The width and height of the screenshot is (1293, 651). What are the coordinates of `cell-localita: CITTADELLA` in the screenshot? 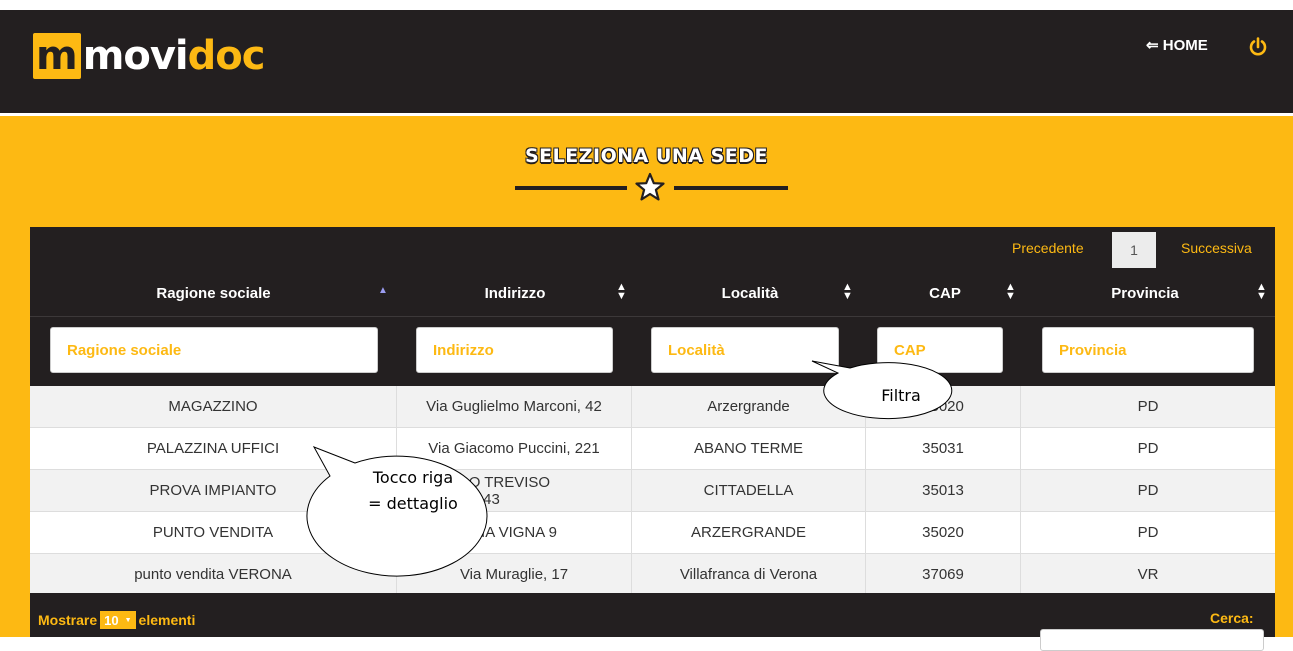 It's located at (749, 490).